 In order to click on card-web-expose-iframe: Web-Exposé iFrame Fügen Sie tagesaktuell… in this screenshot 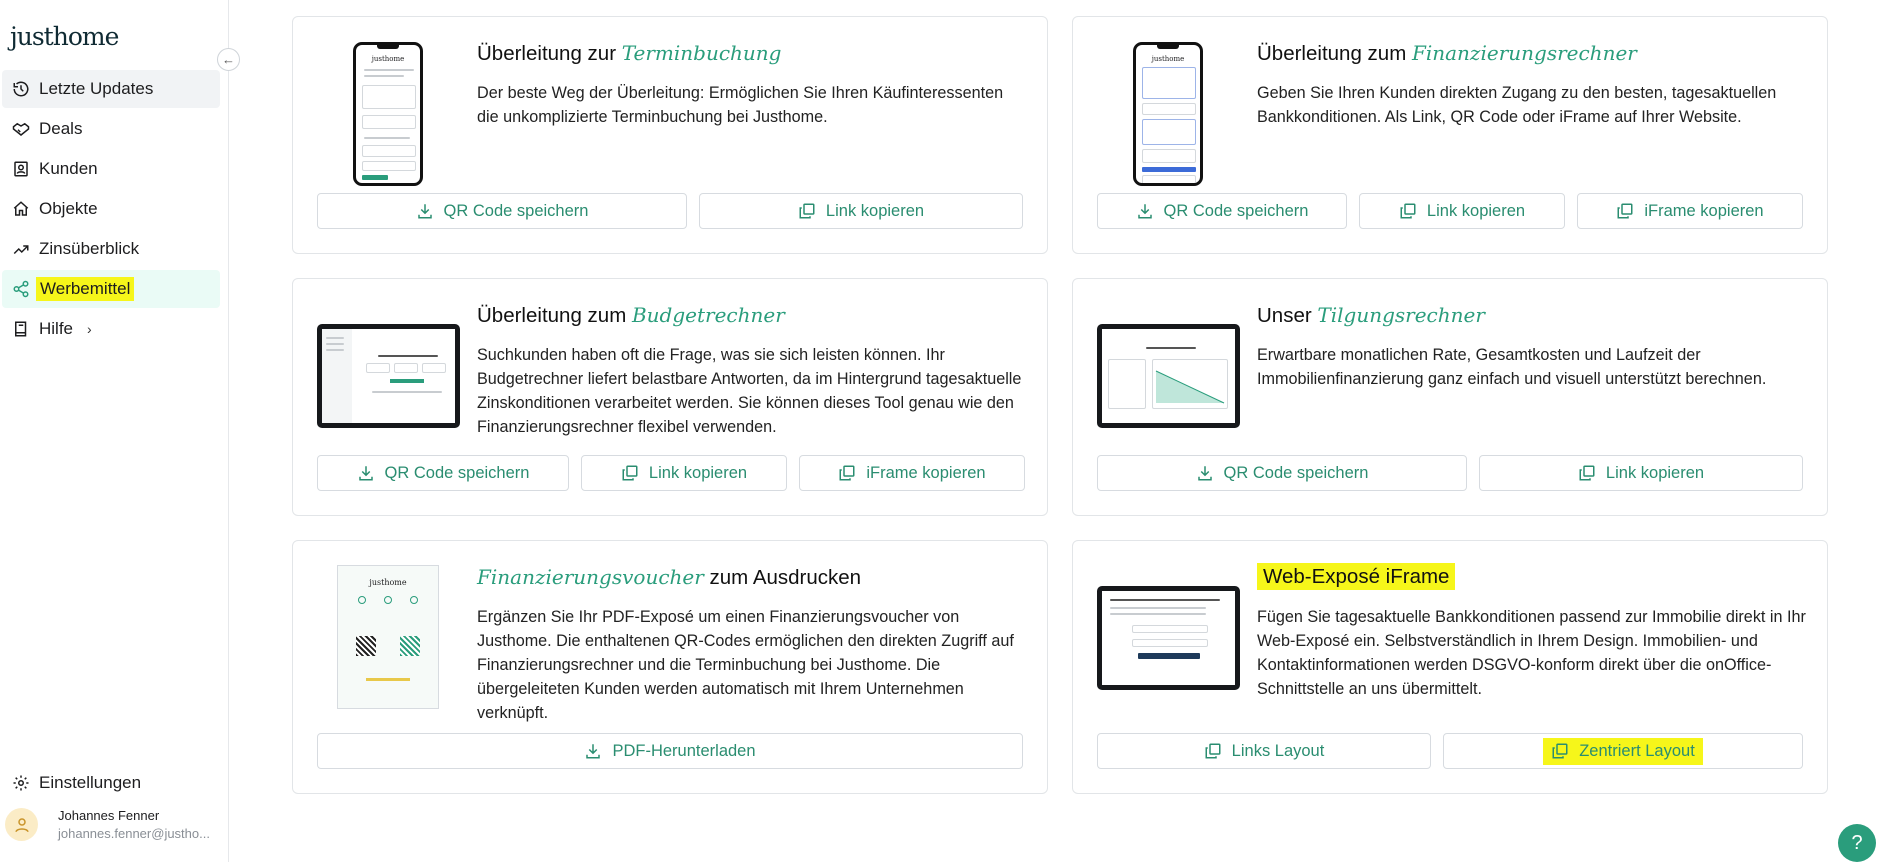, I will do `click(1450, 667)`.